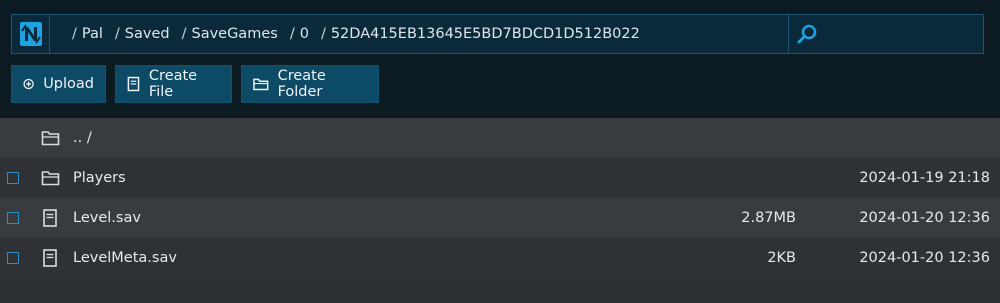 This screenshot has height=303, width=1000. I want to click on app-logo-icon, so click(31, 34).